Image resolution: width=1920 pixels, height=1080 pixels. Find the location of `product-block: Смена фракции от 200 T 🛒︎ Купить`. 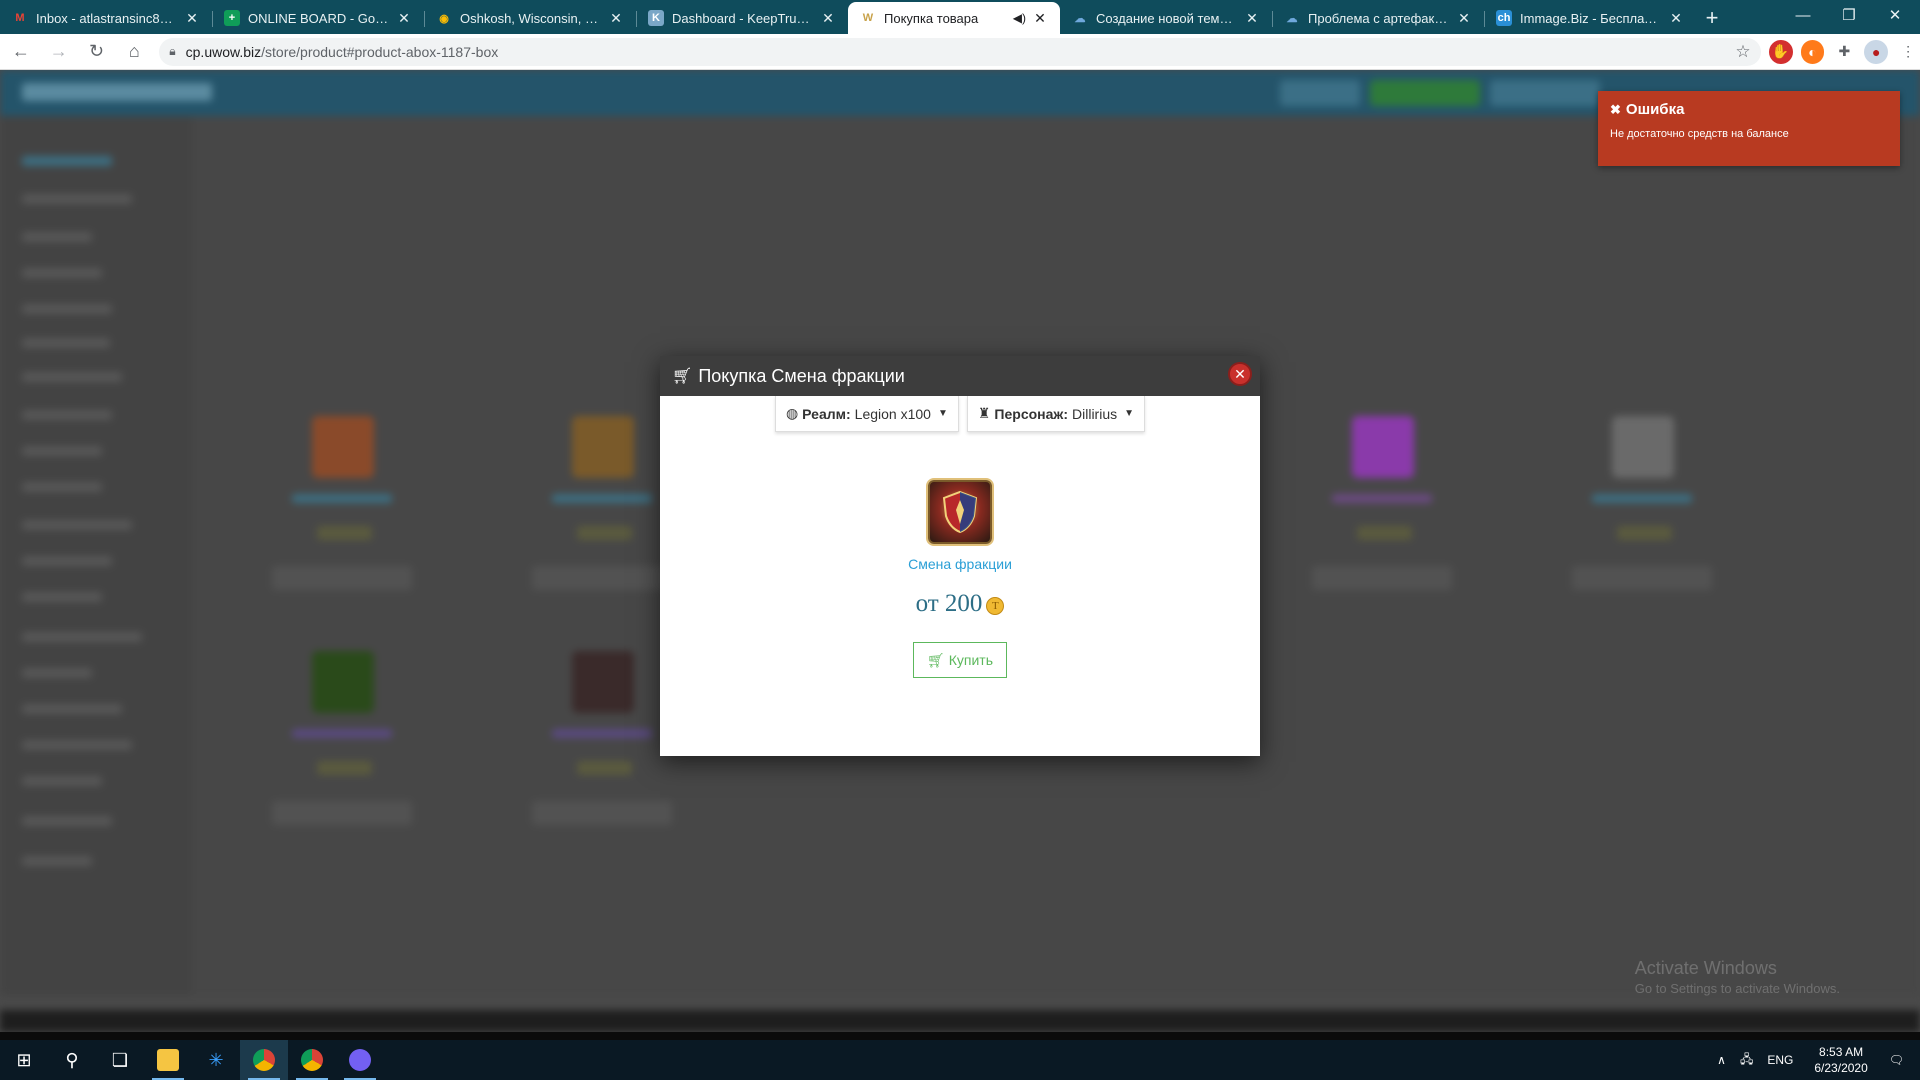

product-block: Смена фракции от 200 T 🛒︎ Купить is located at coordinates (960, 579).